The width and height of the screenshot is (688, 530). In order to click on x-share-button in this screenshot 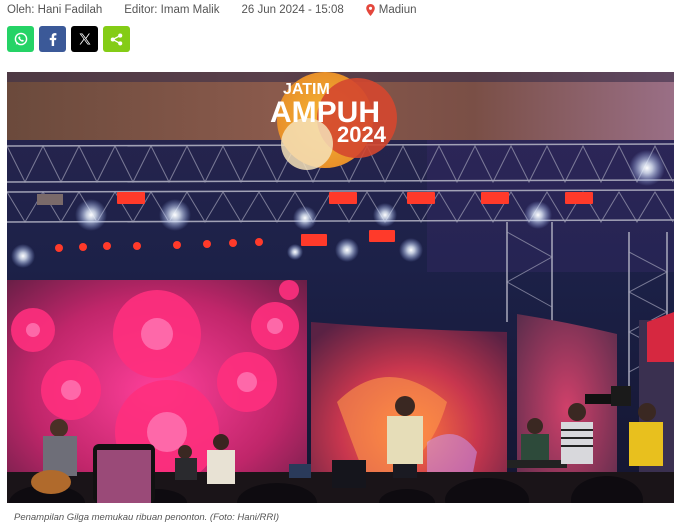, I will do `click(84, 39)`.